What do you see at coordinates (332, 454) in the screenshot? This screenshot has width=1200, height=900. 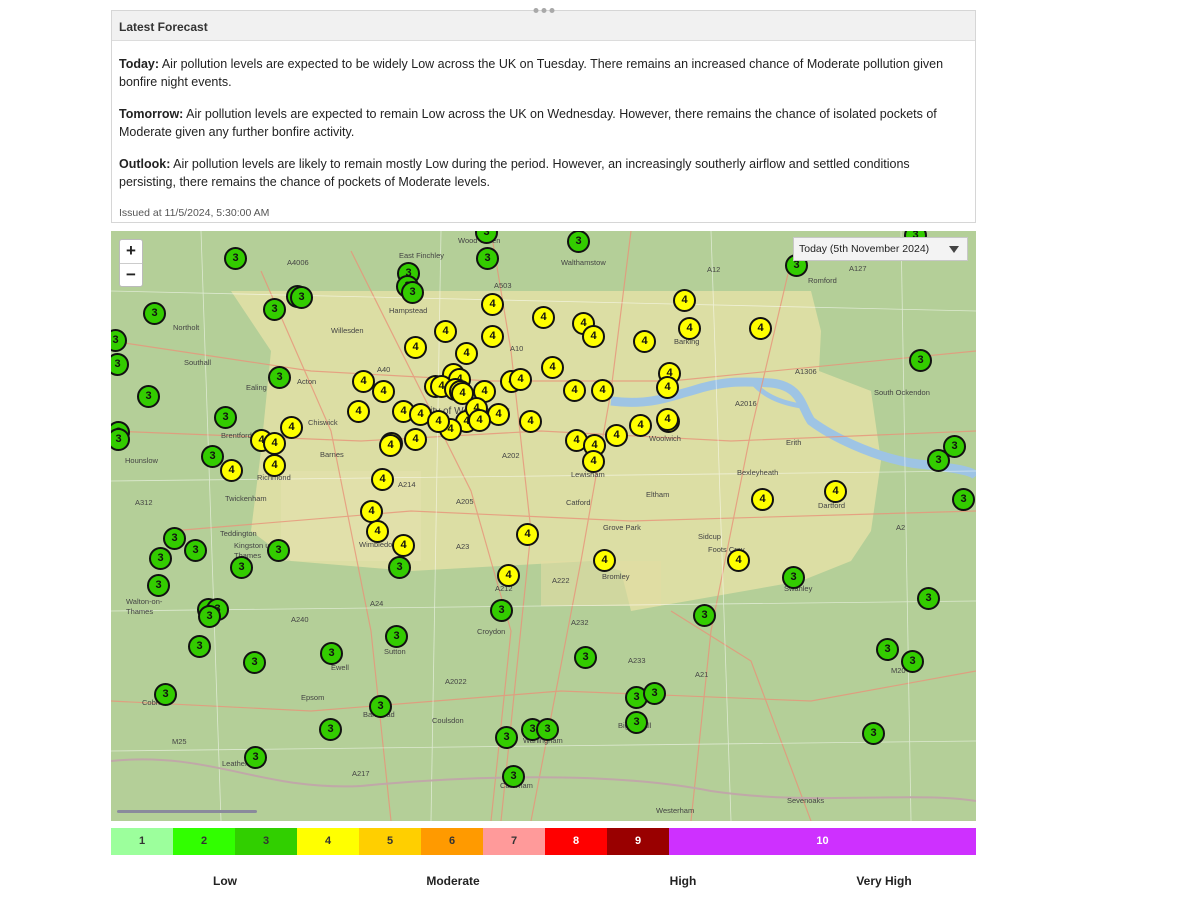 I see `map-label-barnes: Barnes` at bounding box center [332, 454].